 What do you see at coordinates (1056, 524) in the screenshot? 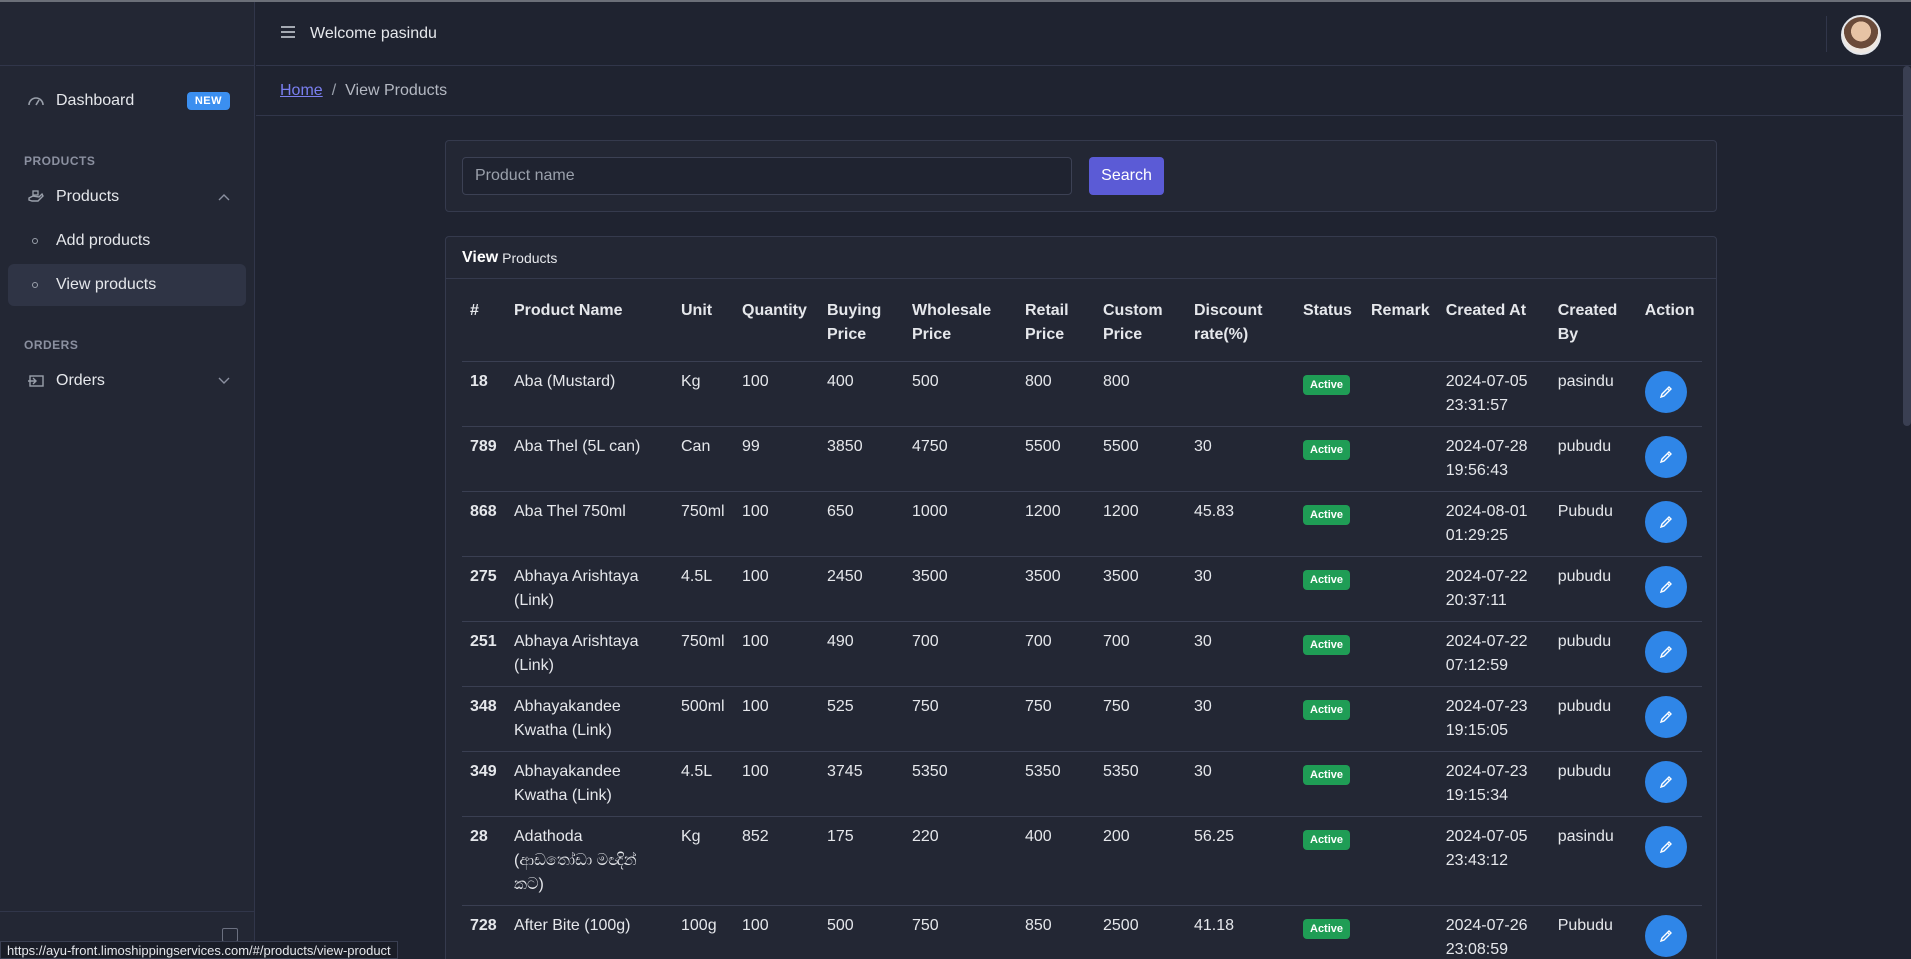
I see `cell-retail-price: 1200` at bounding box center [1056, 524].